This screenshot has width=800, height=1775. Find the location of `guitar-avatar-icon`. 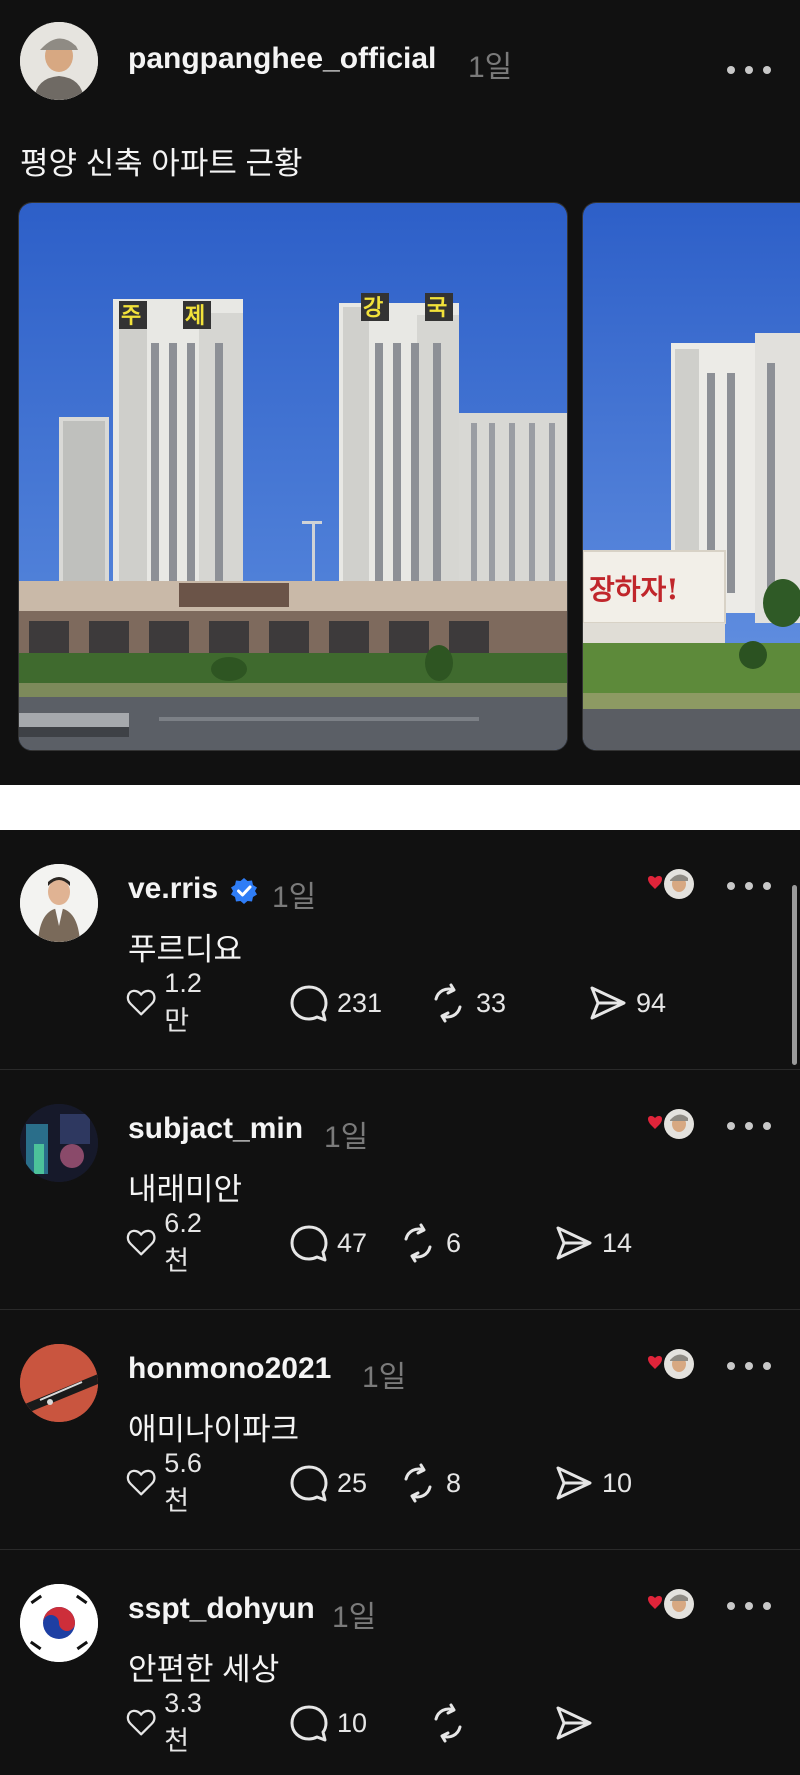

guitar-avatar-icon is located at coordinates (59, 1383).